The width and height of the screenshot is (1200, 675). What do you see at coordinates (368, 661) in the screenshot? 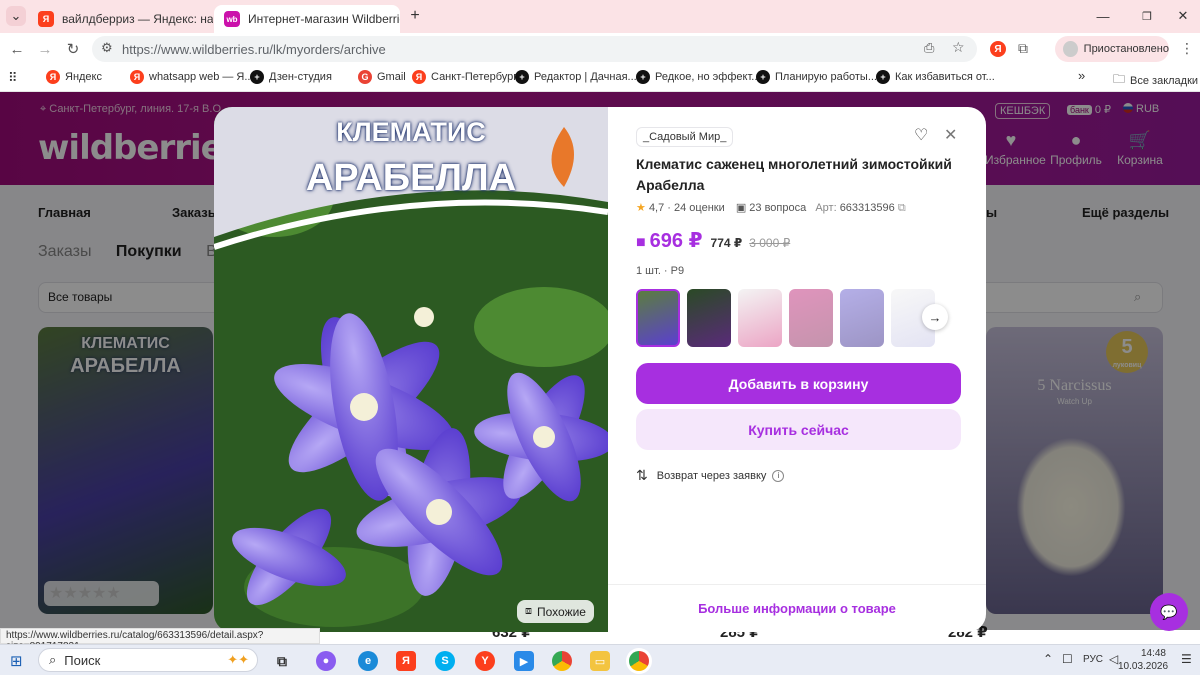
I see `edge-icon: e` at bounding box center [368, 661].